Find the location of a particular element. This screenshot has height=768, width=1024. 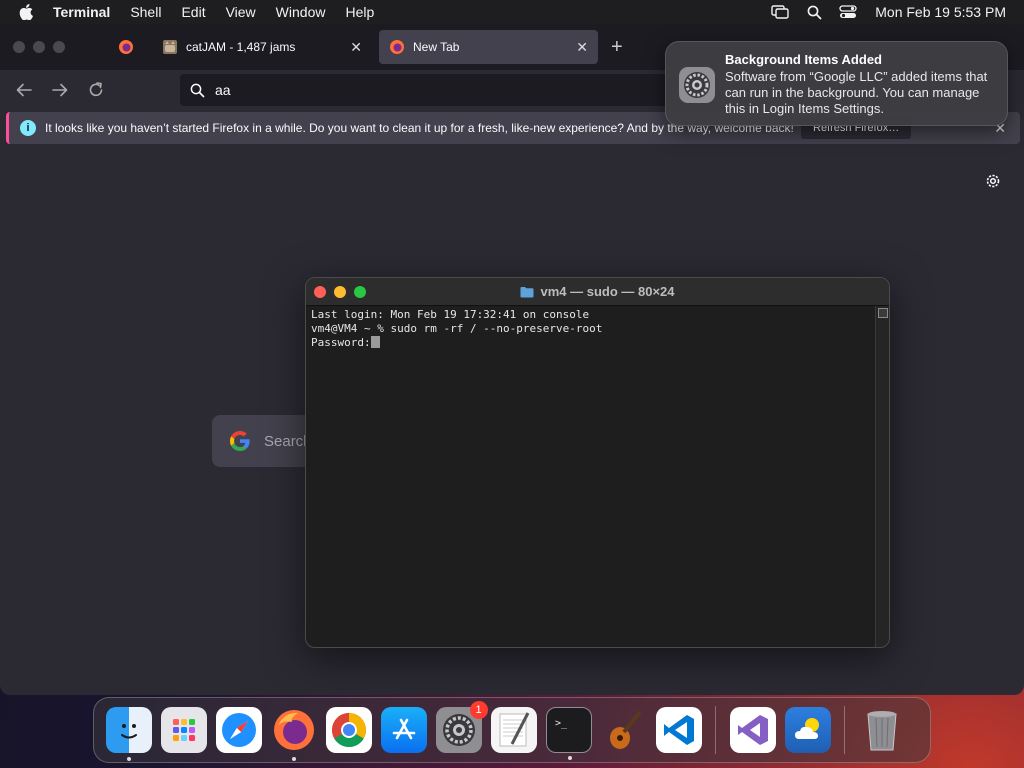

menu-shell: Shell is located at coordinates (145, 12).